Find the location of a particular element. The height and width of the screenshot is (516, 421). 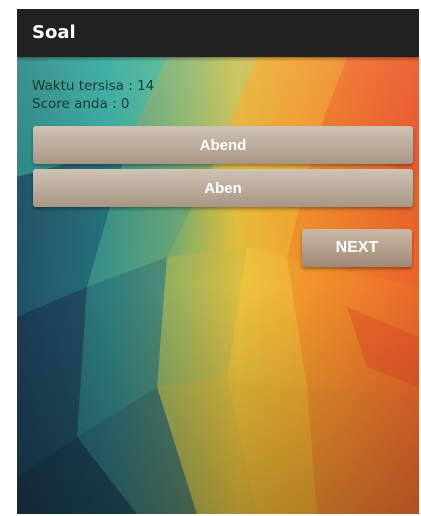

score-text: Score anda : 0 is located at coordinates (81, 104).